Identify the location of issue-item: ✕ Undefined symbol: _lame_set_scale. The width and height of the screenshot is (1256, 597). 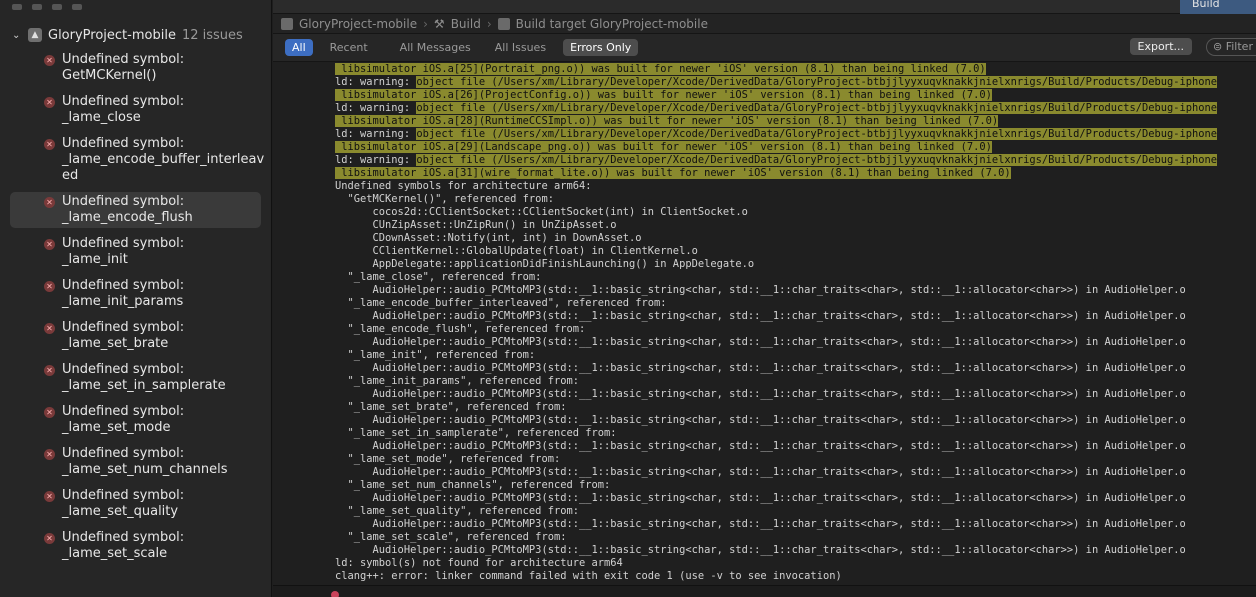
(135, 546).